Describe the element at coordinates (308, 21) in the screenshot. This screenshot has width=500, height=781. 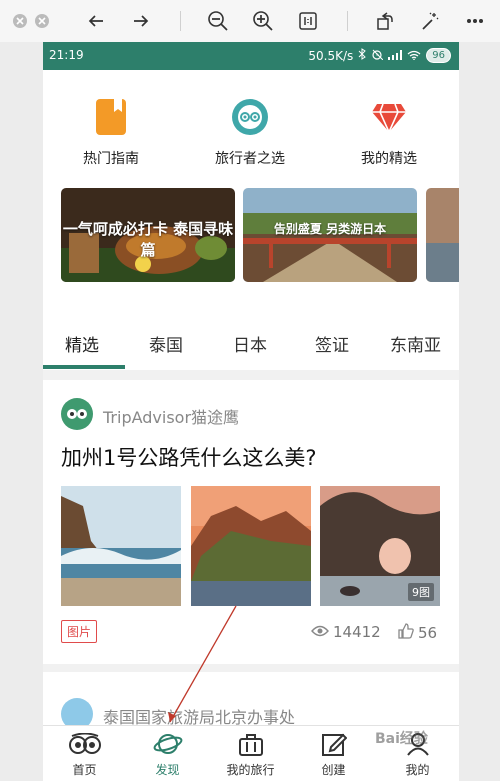
I see `actual-size-icon` at that location.